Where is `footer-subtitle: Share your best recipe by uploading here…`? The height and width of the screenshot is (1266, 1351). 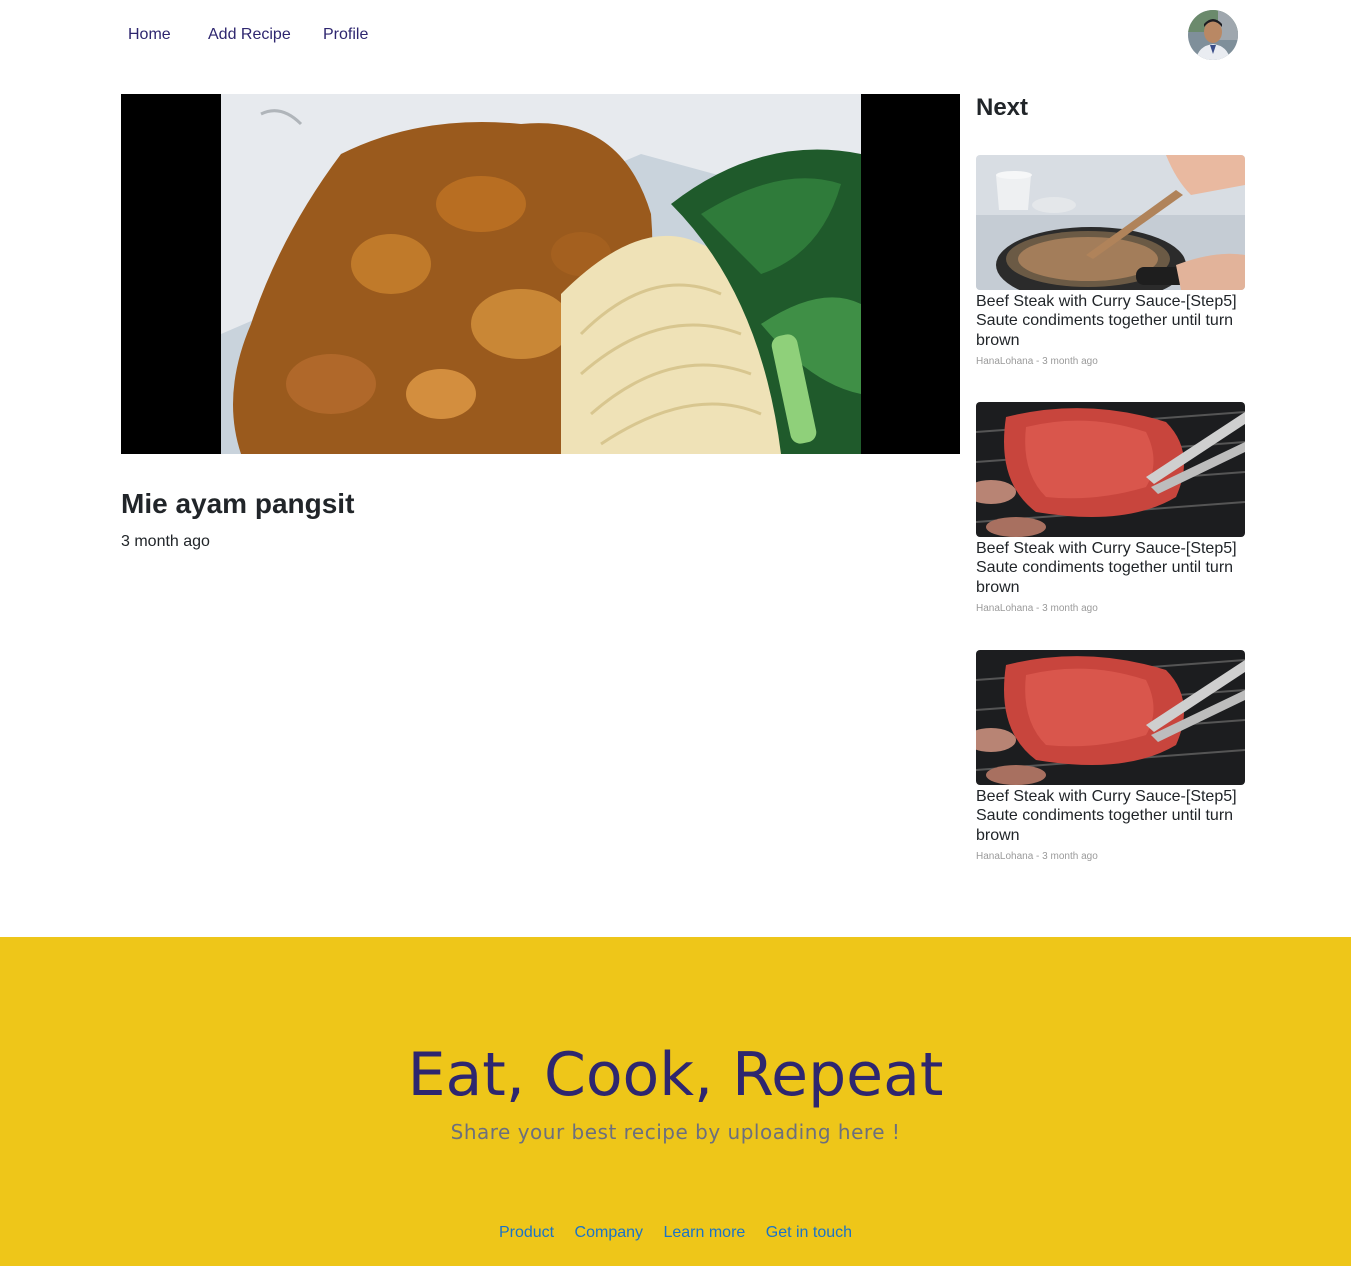 footer-subtitle: Share your best recipe by uploading here… is located at coordinates (675, 1132).